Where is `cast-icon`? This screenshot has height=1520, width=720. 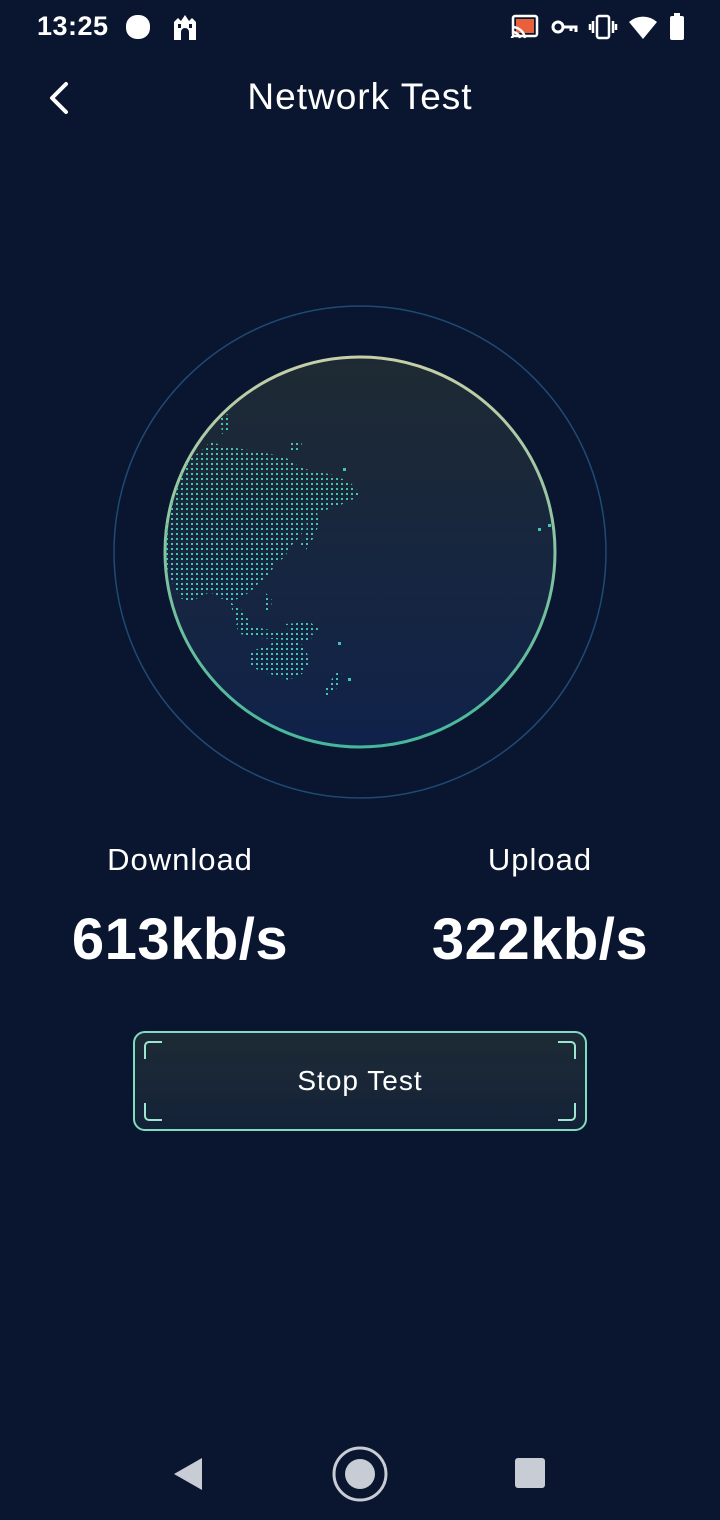
cast-icon is located at coordinates (525, 27).